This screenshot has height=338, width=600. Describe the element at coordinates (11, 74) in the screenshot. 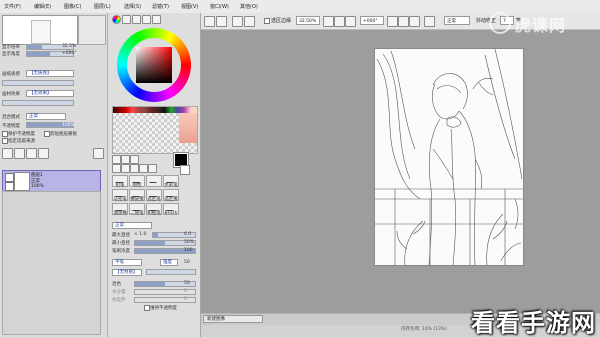

I see `paper-texture-label: 画纸质感` at that location.